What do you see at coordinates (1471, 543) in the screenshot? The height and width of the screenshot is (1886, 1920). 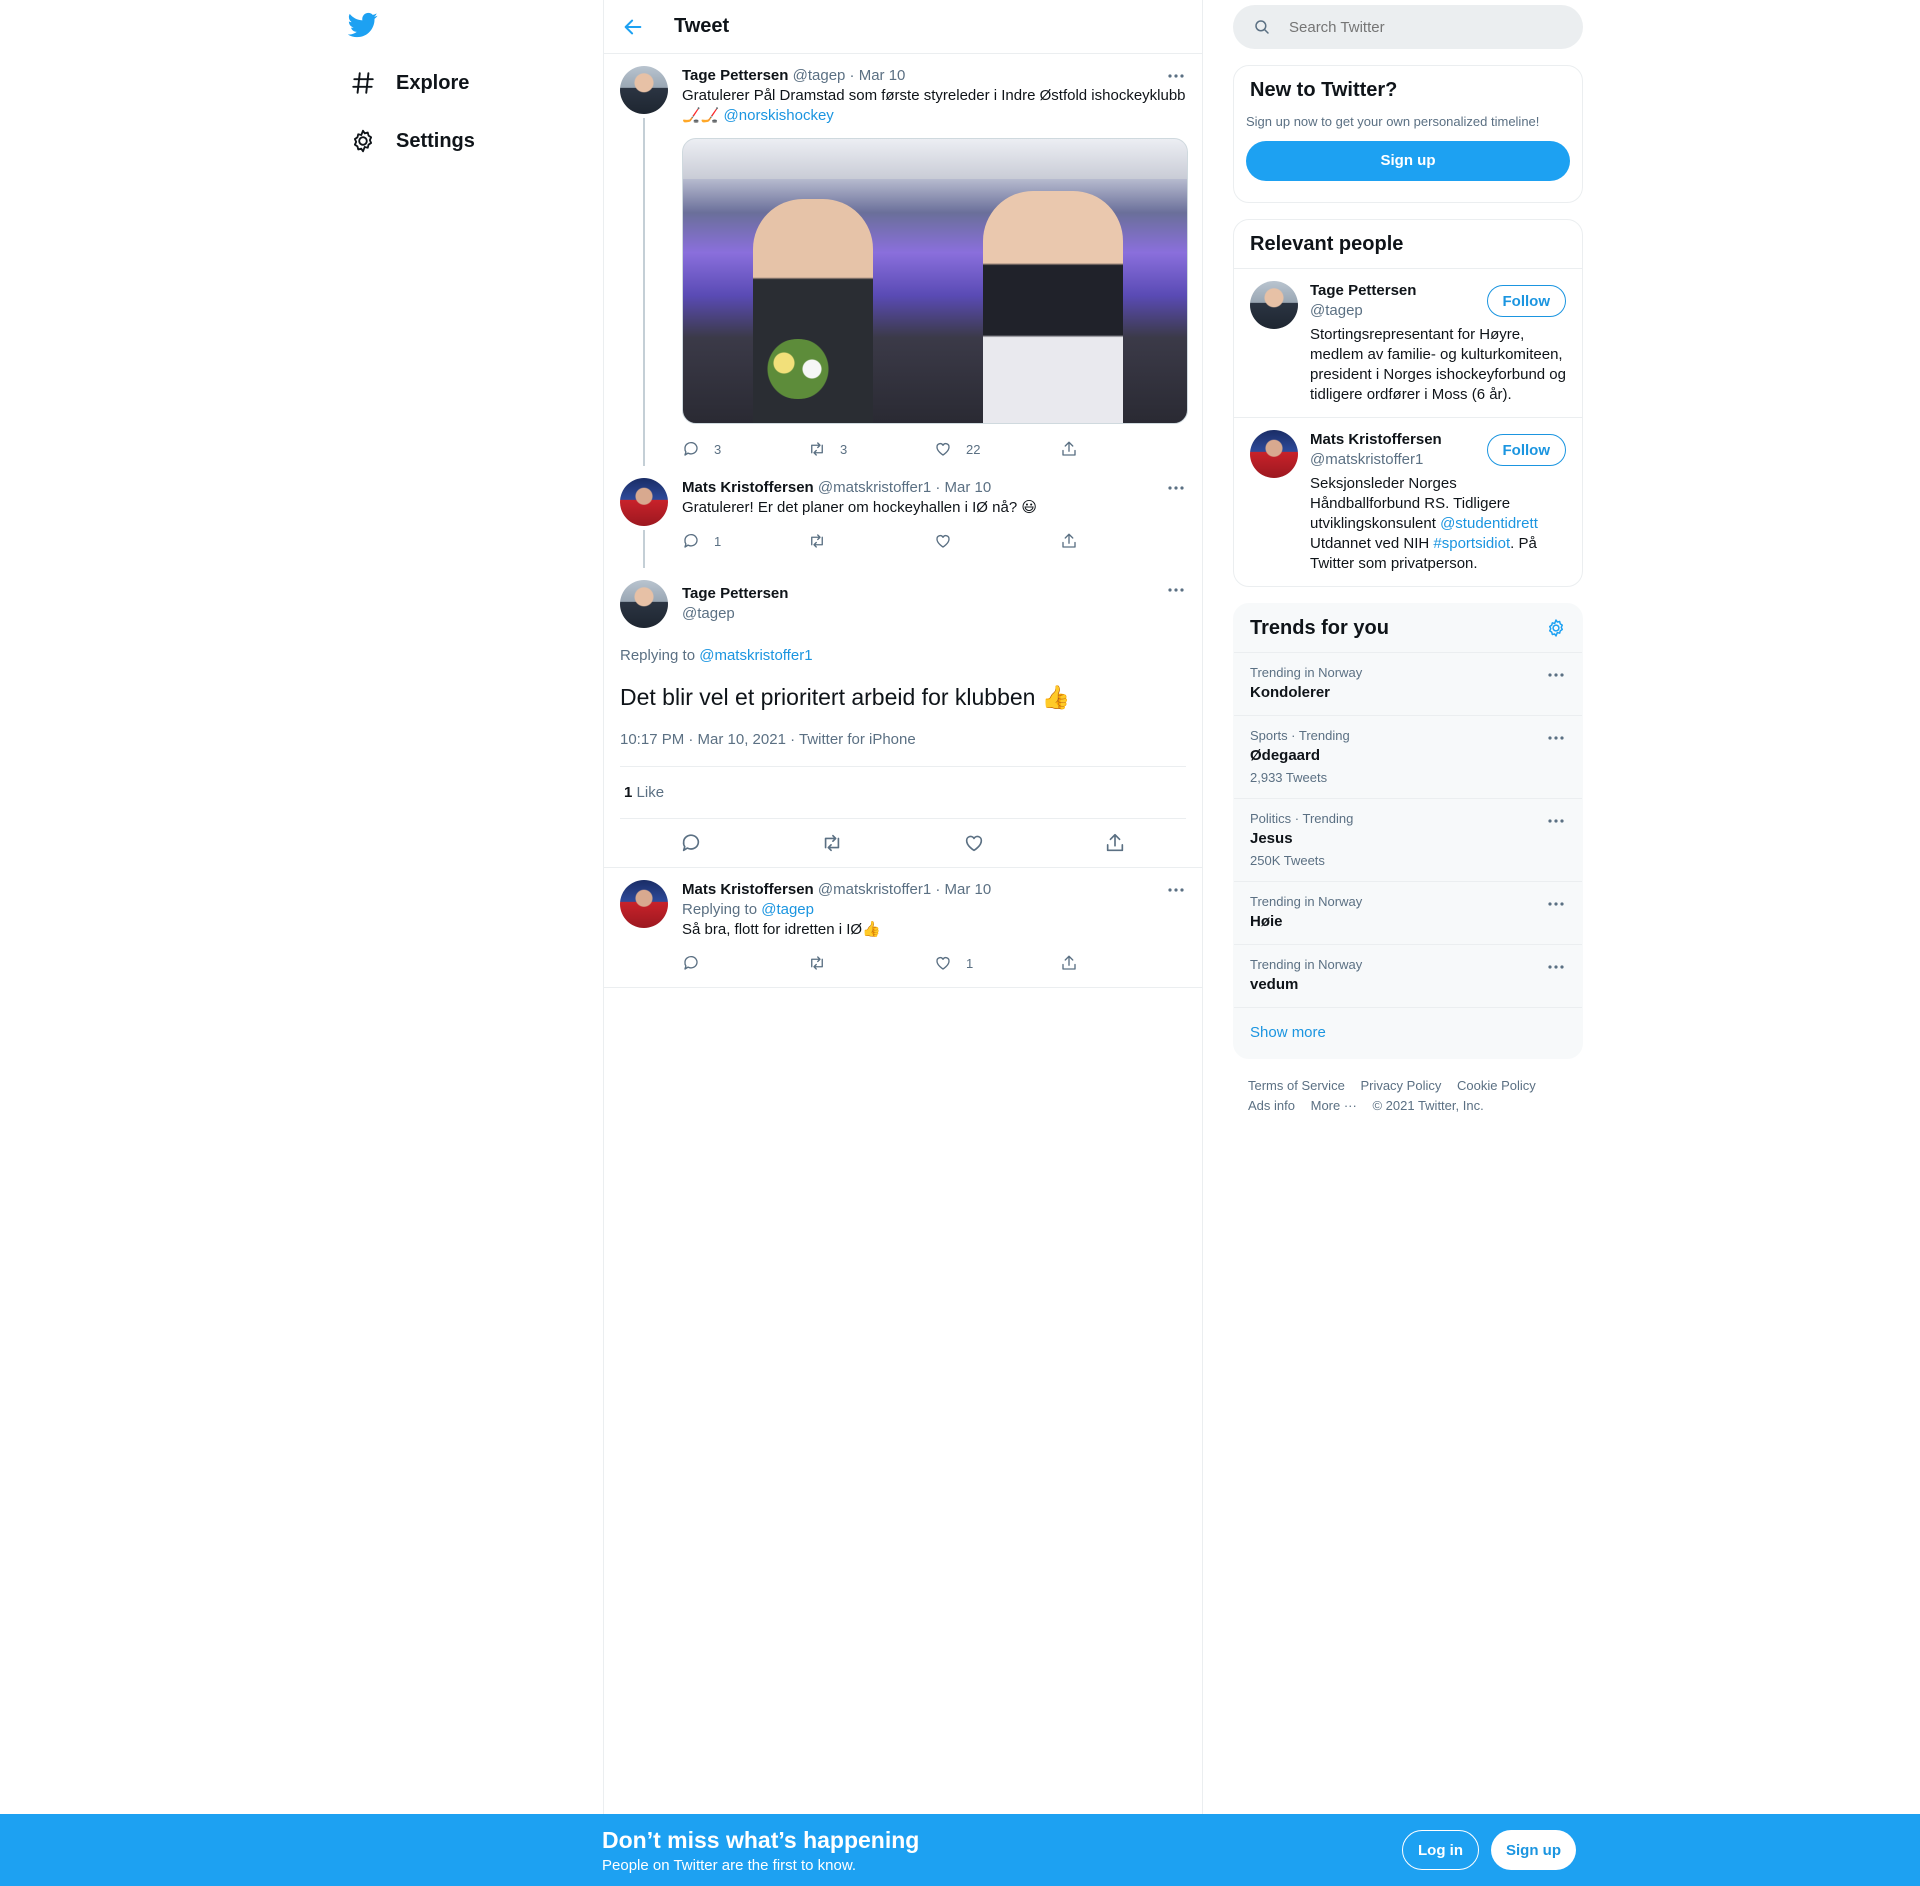 I see `bio-hashtag-link: #sportsidiot` at bounding box center [1471, 543].